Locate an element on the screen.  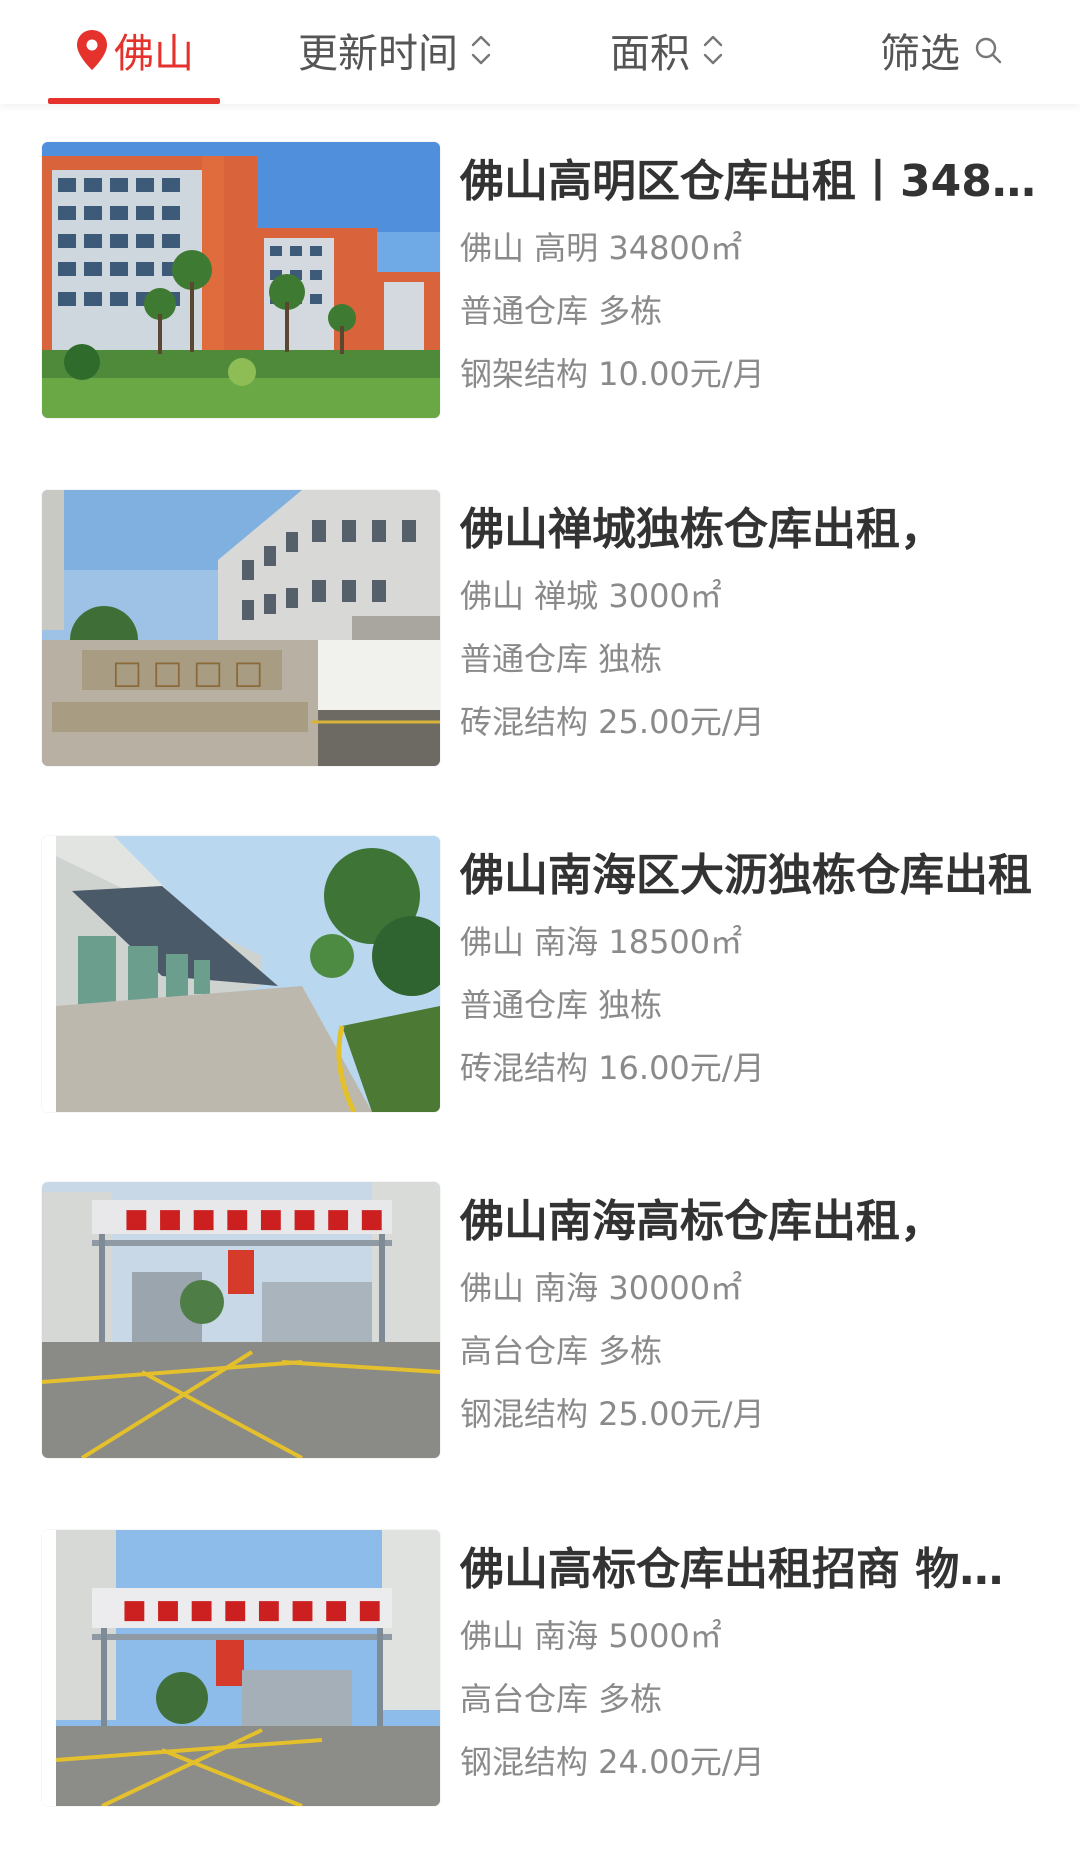
listing-location-area: 佛山 南海 5000㎡ is located at coordinates (591, 1636).